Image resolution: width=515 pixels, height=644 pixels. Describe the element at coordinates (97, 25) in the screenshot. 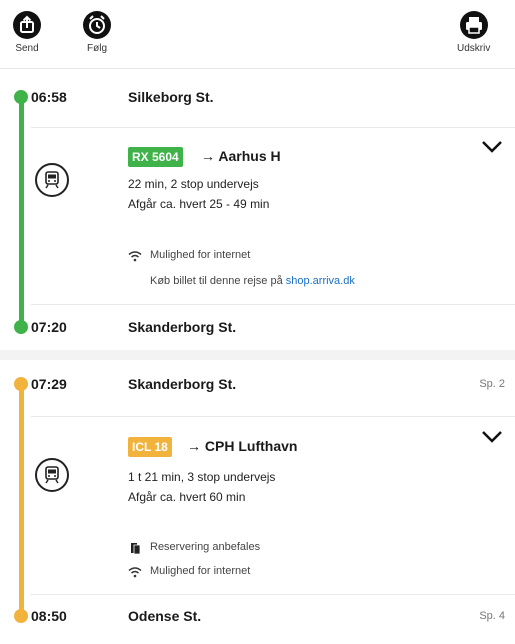

I see `alarm-clock-icon` at that location.